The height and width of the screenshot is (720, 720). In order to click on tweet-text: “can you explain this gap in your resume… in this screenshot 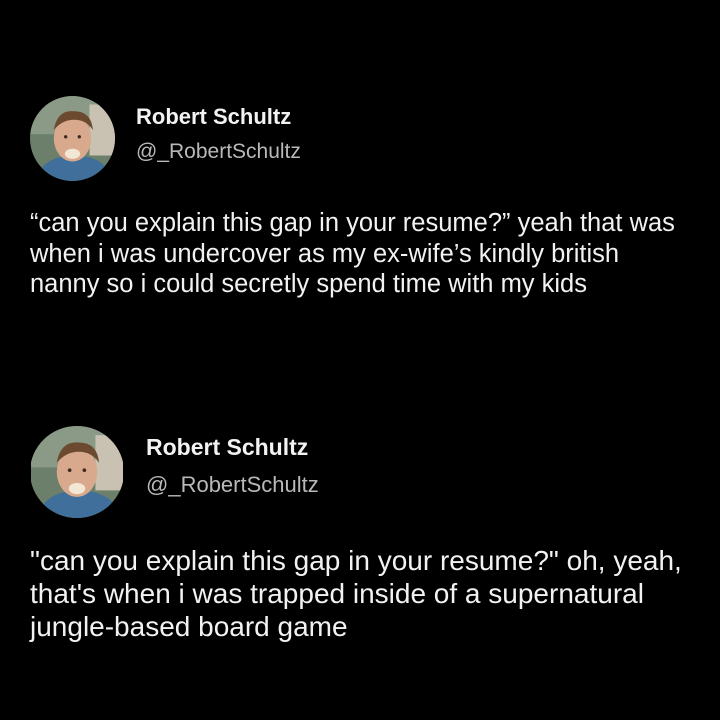, I will do `click(352, 254)`.